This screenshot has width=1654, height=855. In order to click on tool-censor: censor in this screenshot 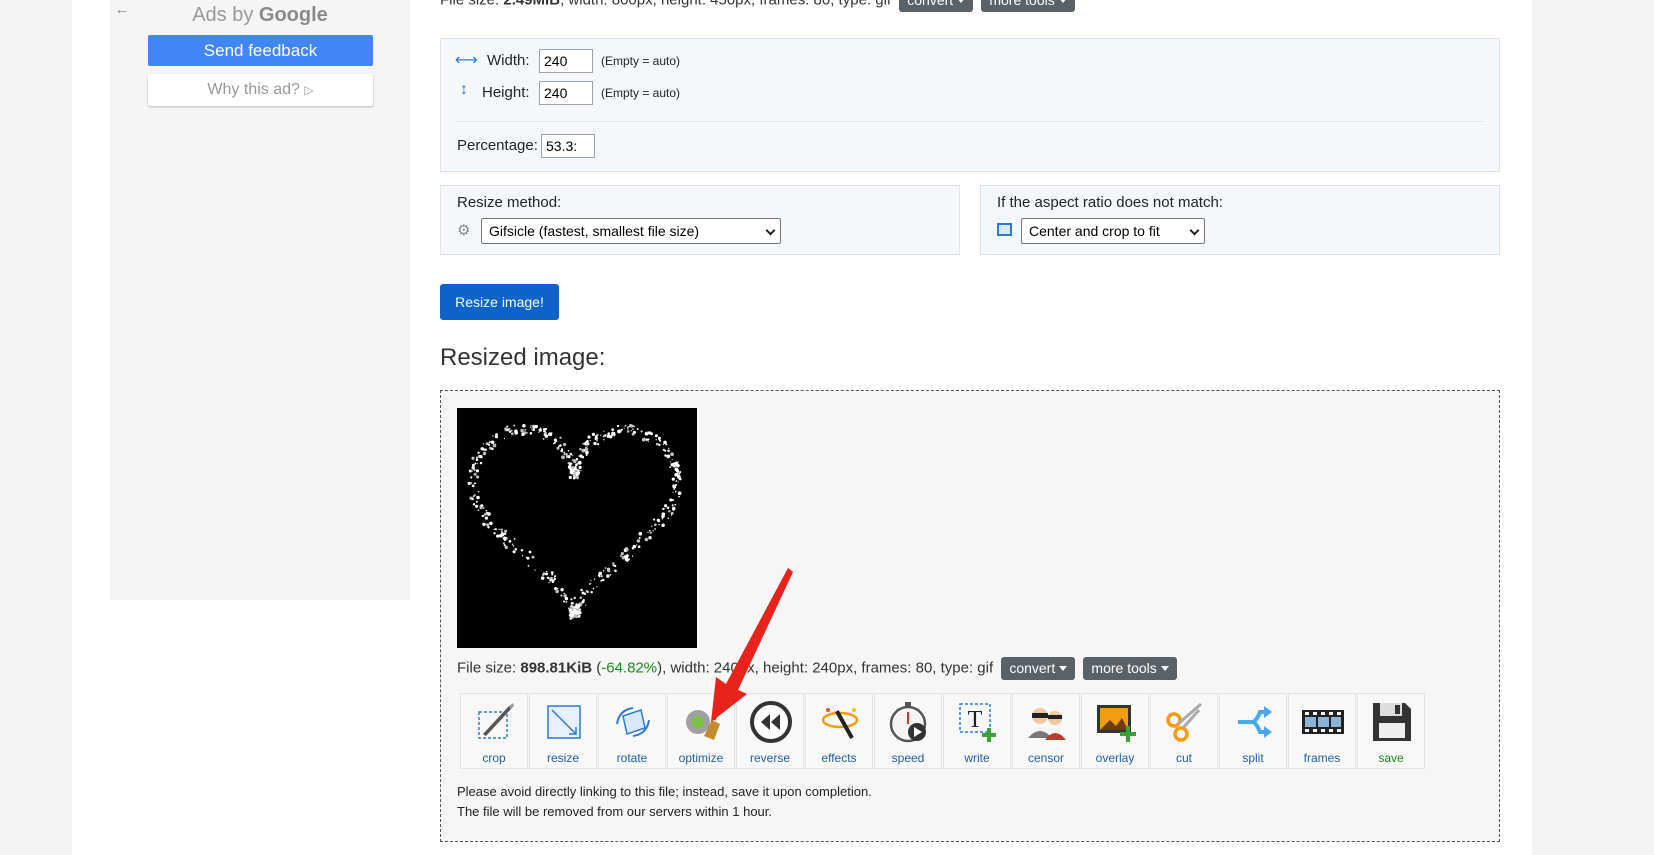, I will do `click(1046, 731)`.